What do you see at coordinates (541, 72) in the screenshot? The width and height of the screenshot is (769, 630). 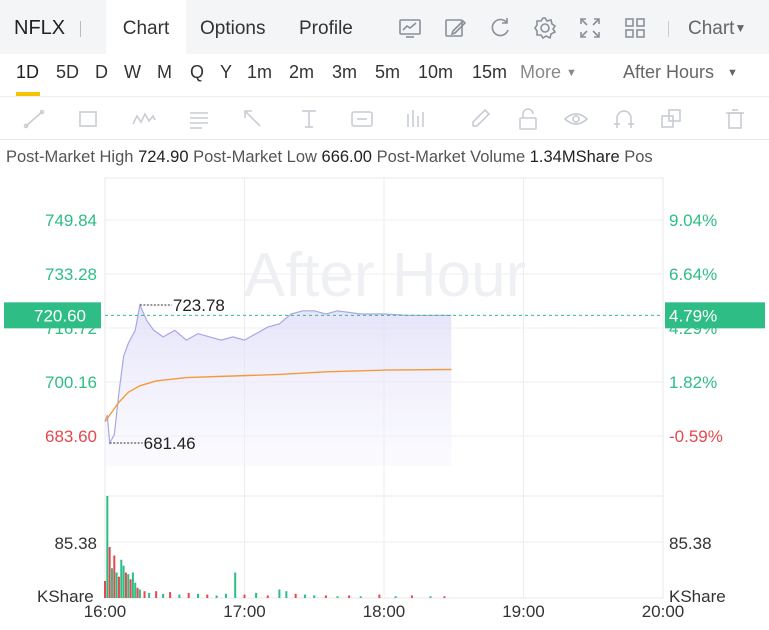 I see `more-label: More` at bounding box center [541, 72].